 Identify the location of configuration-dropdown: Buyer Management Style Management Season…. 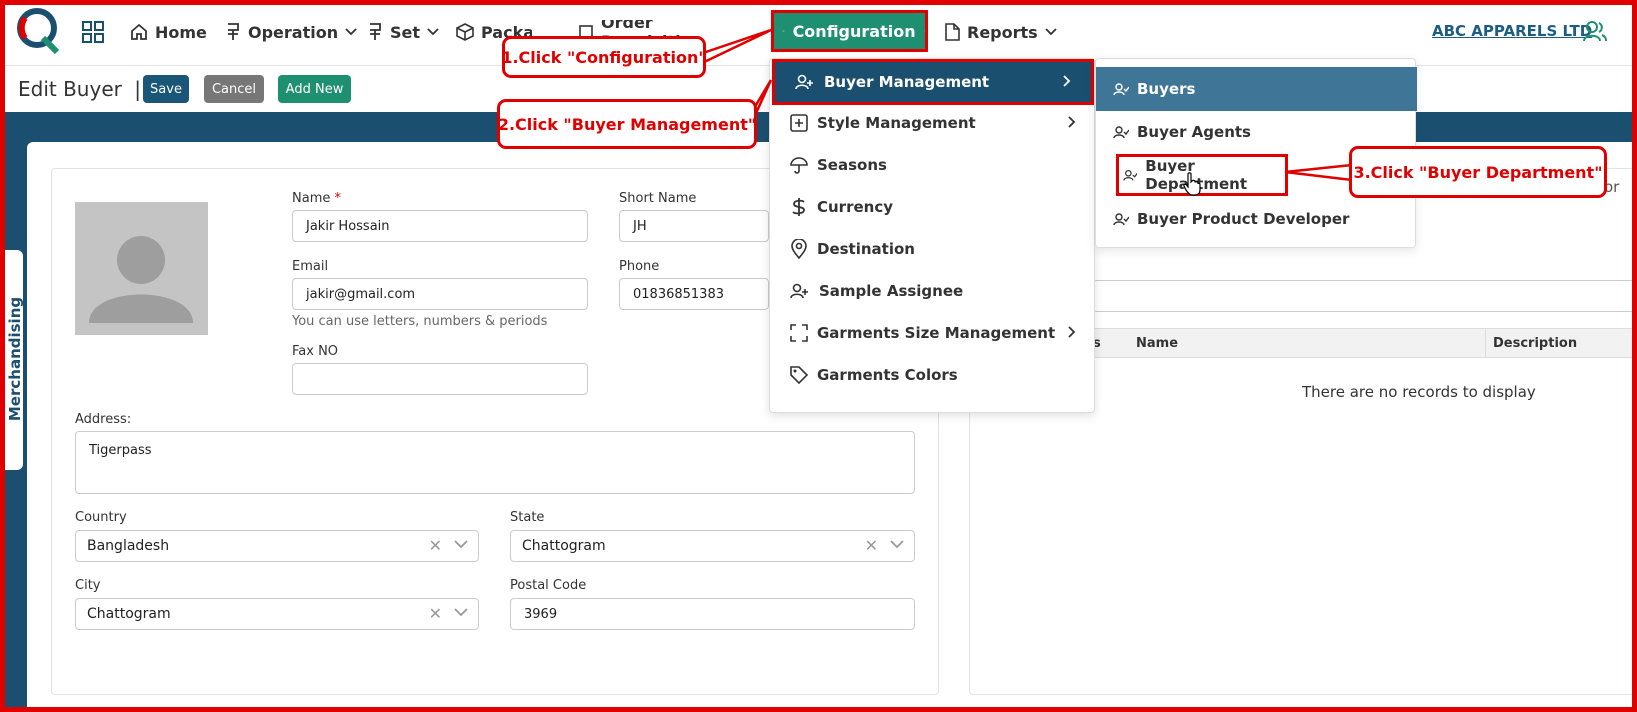
(932, 235).